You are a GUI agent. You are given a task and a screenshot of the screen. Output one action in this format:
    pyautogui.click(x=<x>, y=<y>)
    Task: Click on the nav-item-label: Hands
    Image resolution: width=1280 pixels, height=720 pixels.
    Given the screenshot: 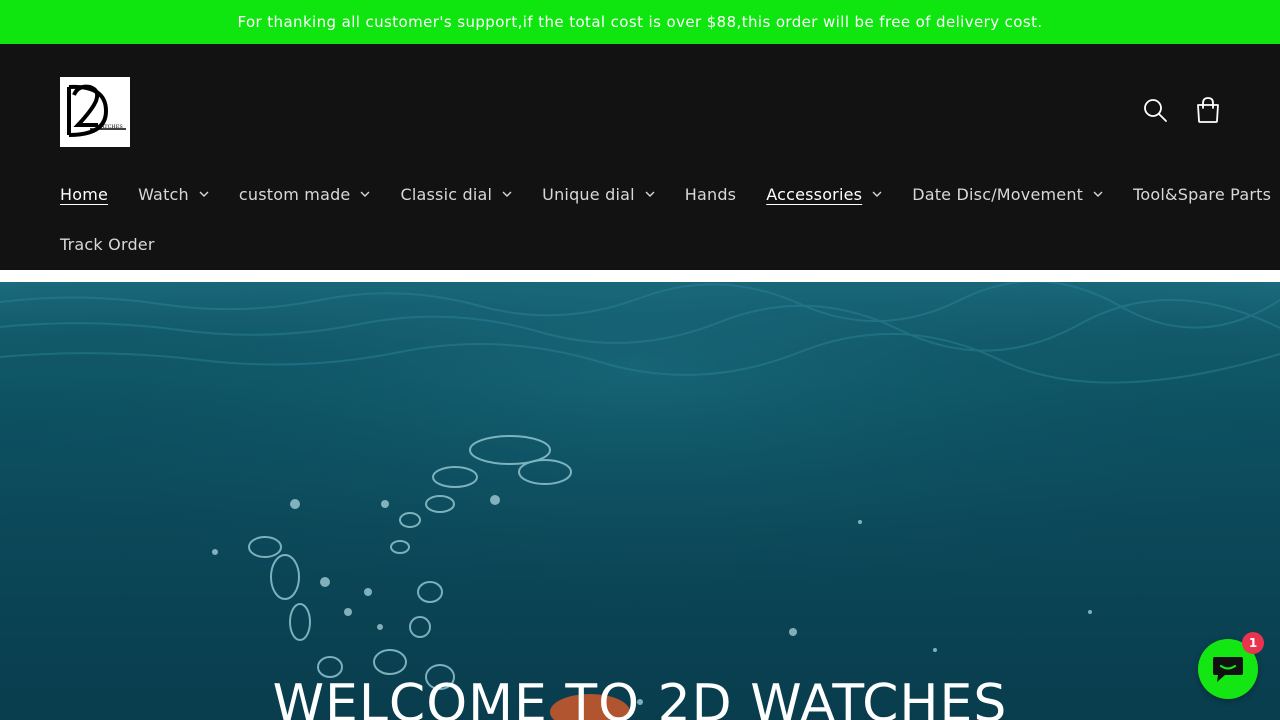 What is the action you would take?
    pyautogui.click(x=710, y=194)
    